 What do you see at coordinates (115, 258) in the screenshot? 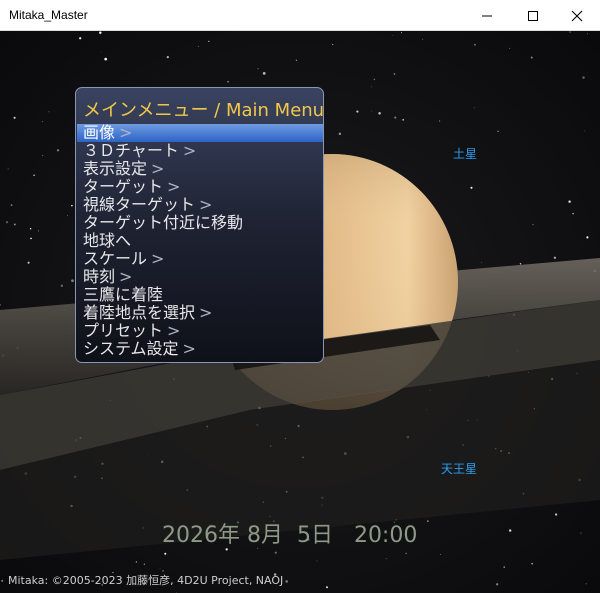
I see `menu-item-label: スケール` at bounding box center [115, 258].